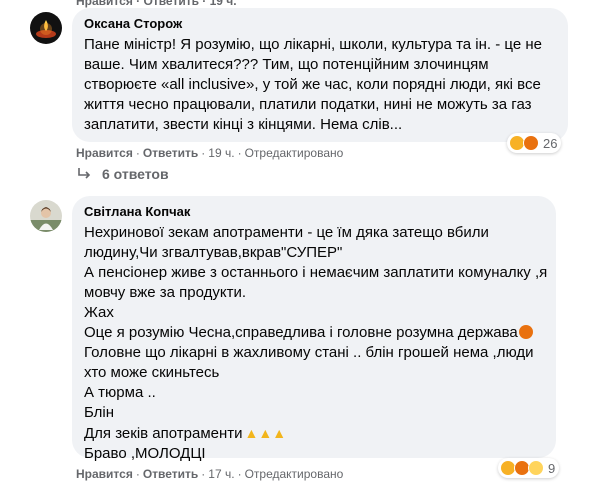 This screenshot has width=601, height=485. I want to click on comment-text-line: хто може скиньтесь, so click(152, 372).